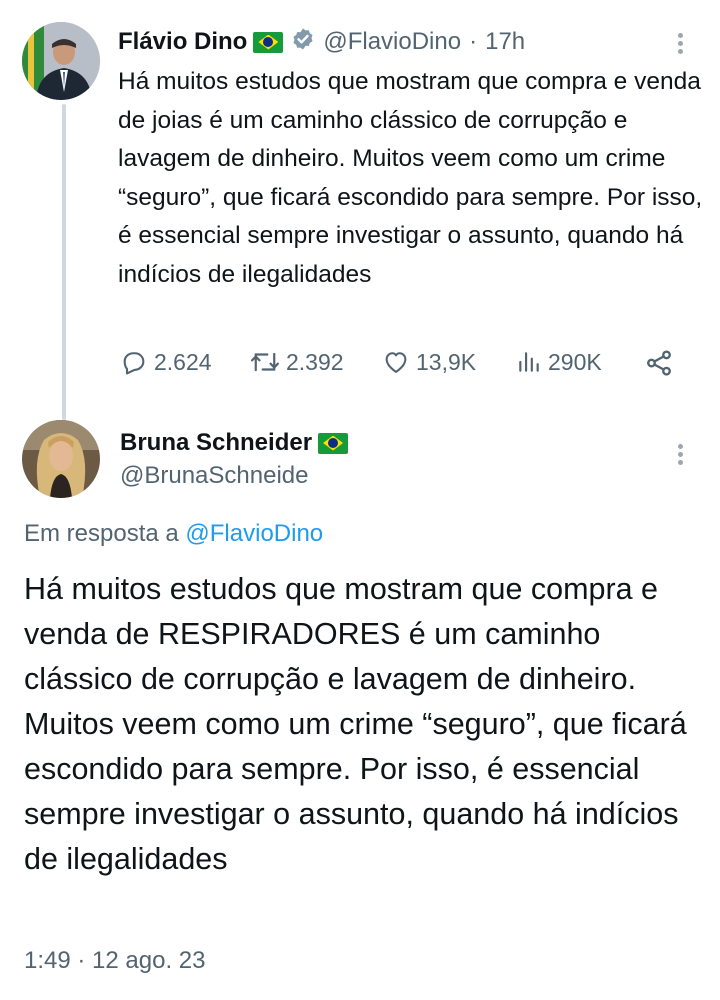 This screenshot has height=1000, width=720. What do you see at coordinates (265, 362) in the screenshot?
I see `retweet-icon` at bounding box center [265, 362].